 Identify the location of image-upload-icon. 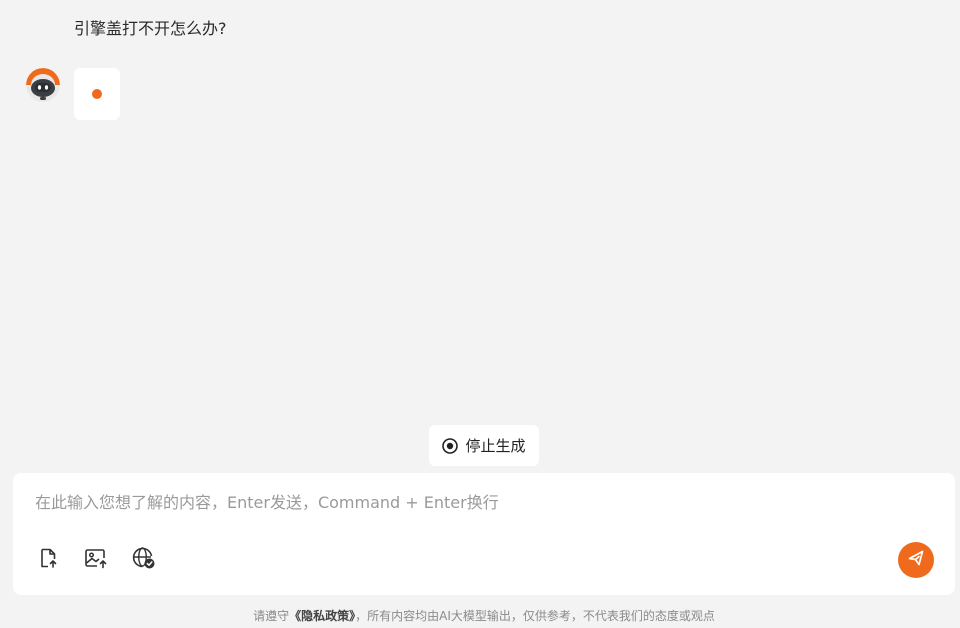
(96, 560).